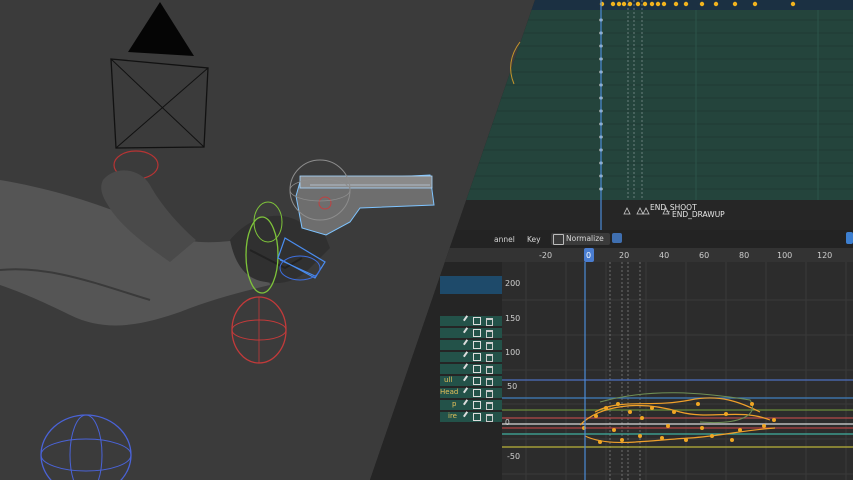 The width and height of the screenshot is (853, 480). I want to click on x-tick: 40, so click(664, 255).